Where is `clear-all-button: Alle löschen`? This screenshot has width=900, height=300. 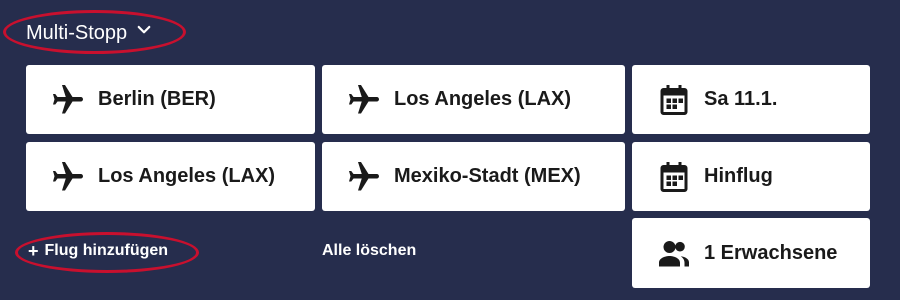
clear-all-button: Alle löschen is located at coordinates (369, 251).